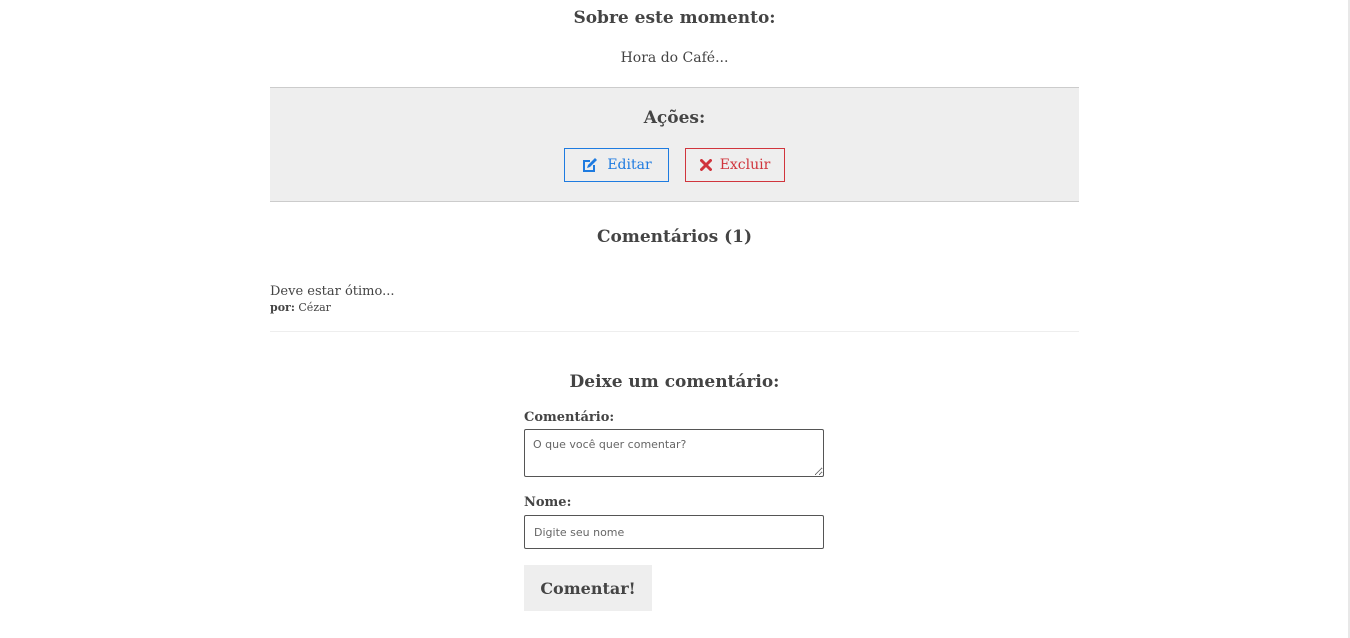  What do you see at coordinates (569, 417) in the screenshot?
I see `comment-label: Comentário:` at bounding box center [569, 417].